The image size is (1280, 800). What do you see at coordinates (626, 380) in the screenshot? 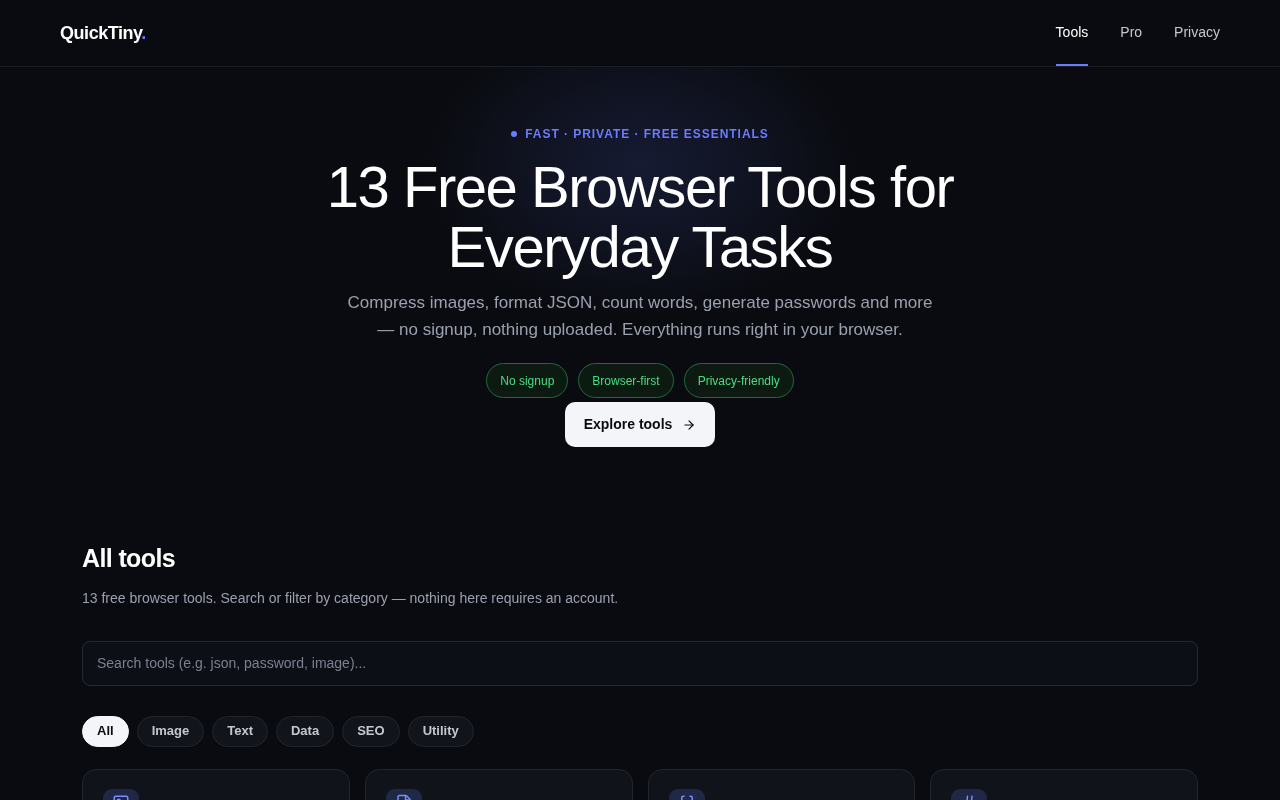
I see `feature-badge: Browser-first` at bounding box center [626, 380].